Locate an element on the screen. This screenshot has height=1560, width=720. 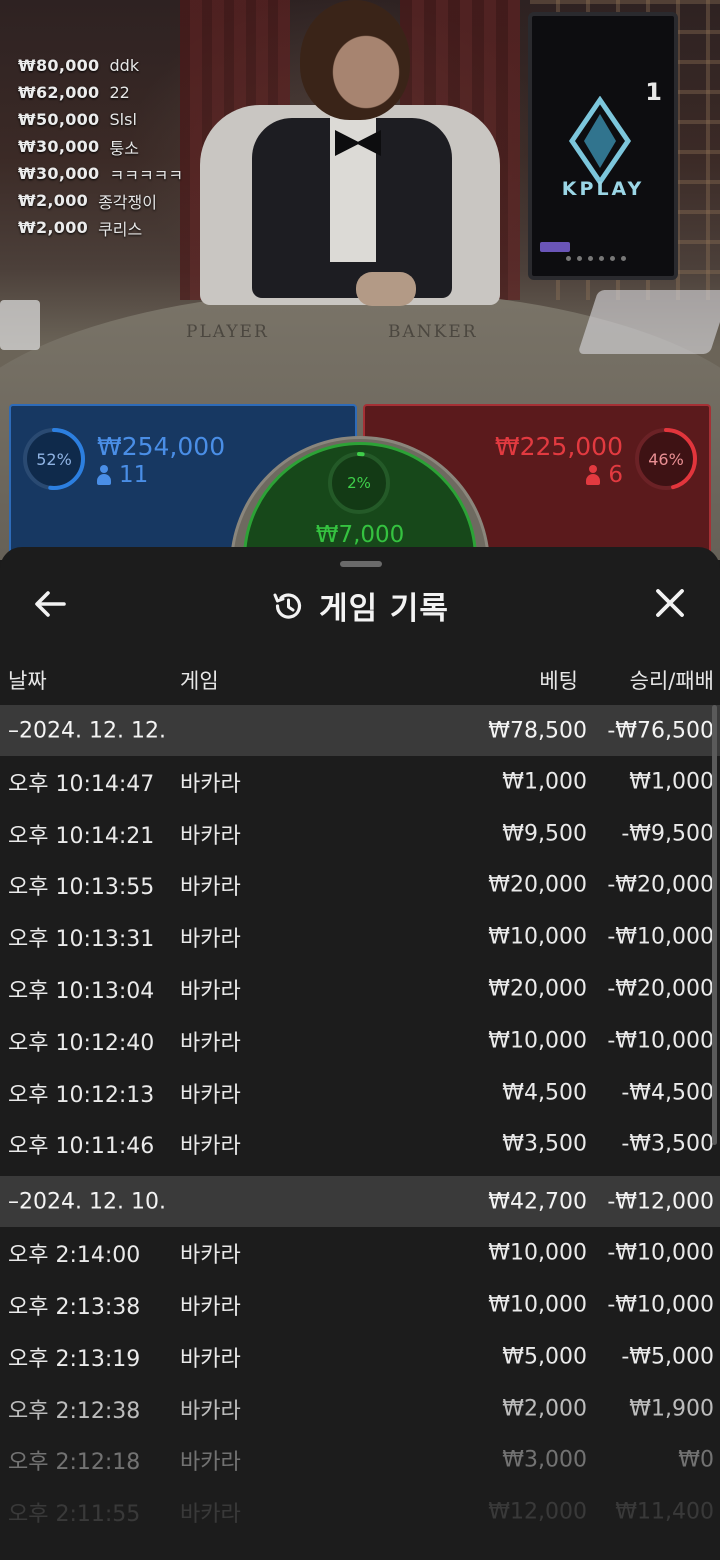
row-time: 오후 10:12:13 is located at coordinates (81, 1095).